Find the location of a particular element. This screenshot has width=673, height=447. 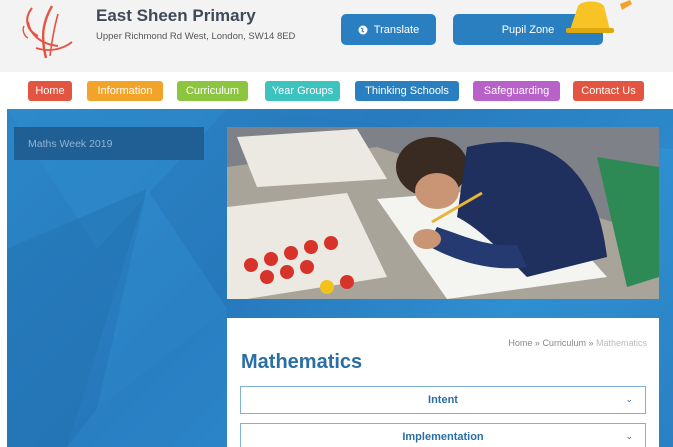

page-title: Mathematics is located at coordinates (302, 362).